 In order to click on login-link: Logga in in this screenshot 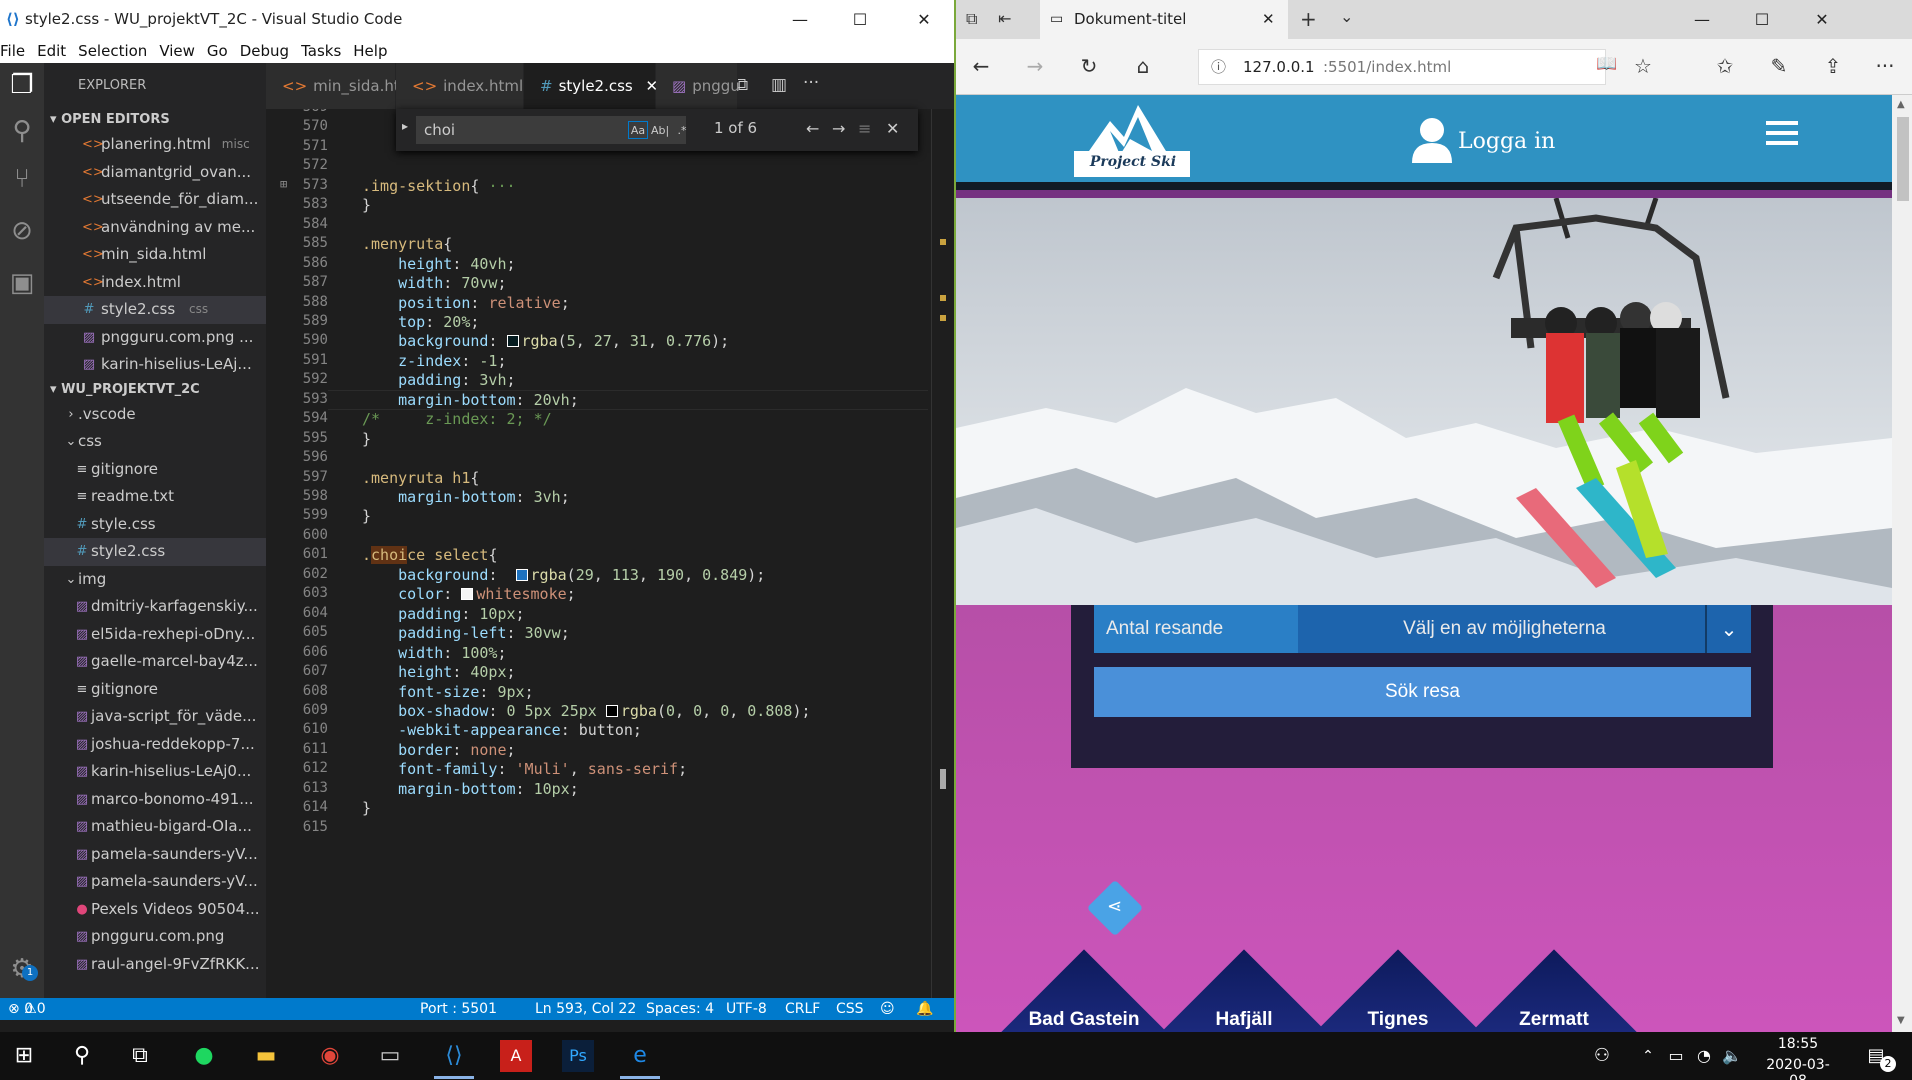, I will do `click(1506, 141)`.